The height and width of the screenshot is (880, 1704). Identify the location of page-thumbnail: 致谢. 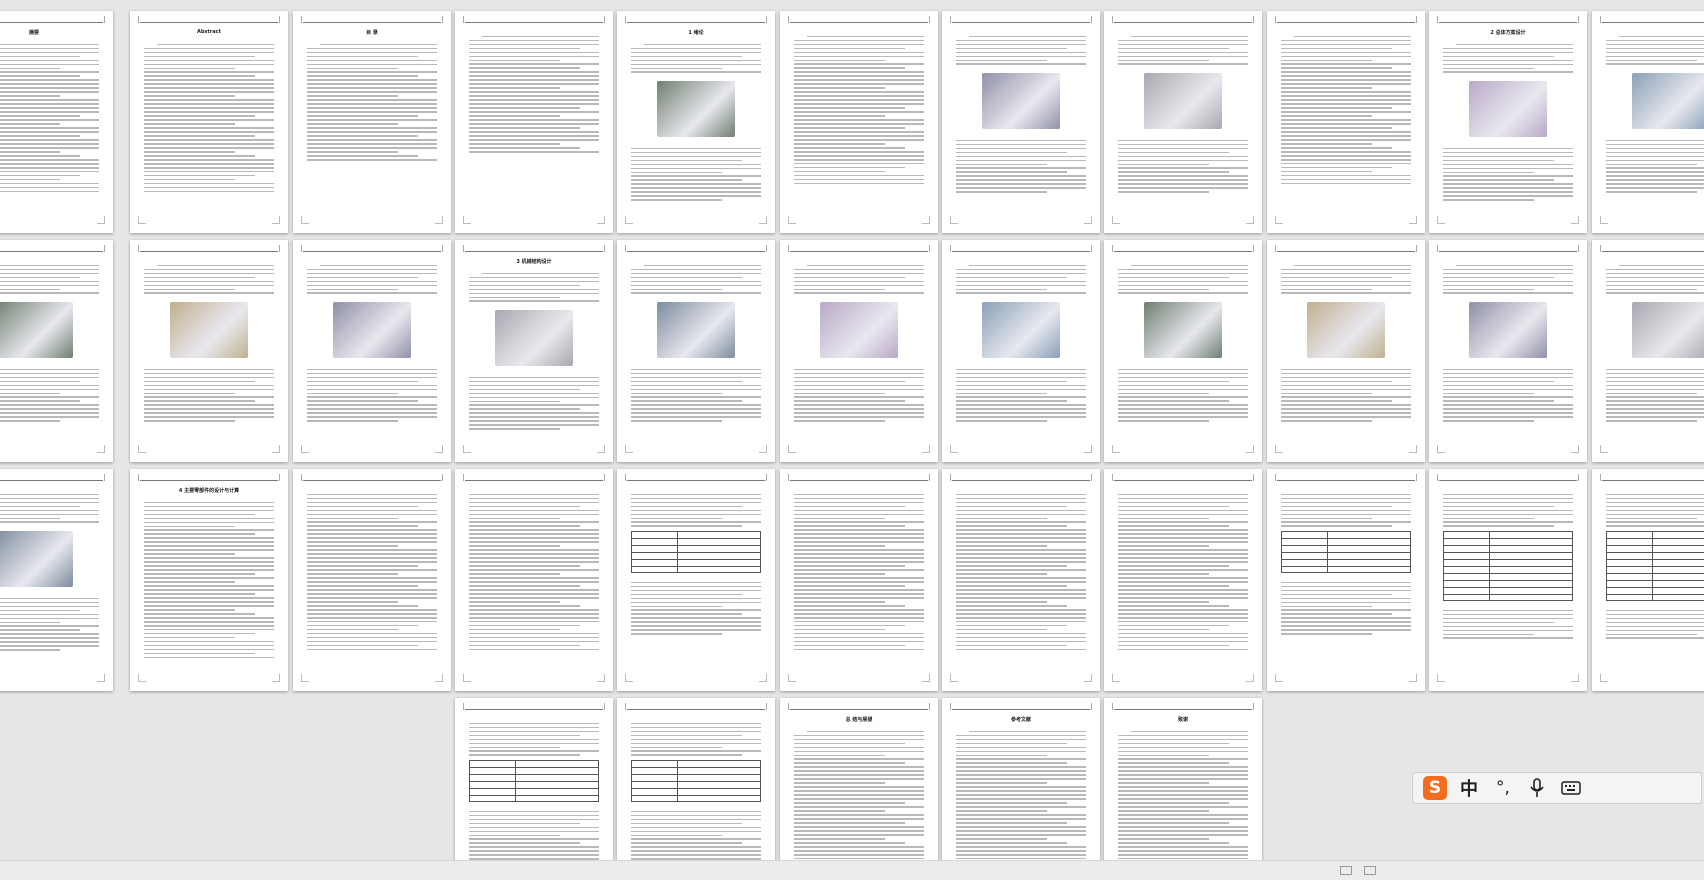
(1183, 788).